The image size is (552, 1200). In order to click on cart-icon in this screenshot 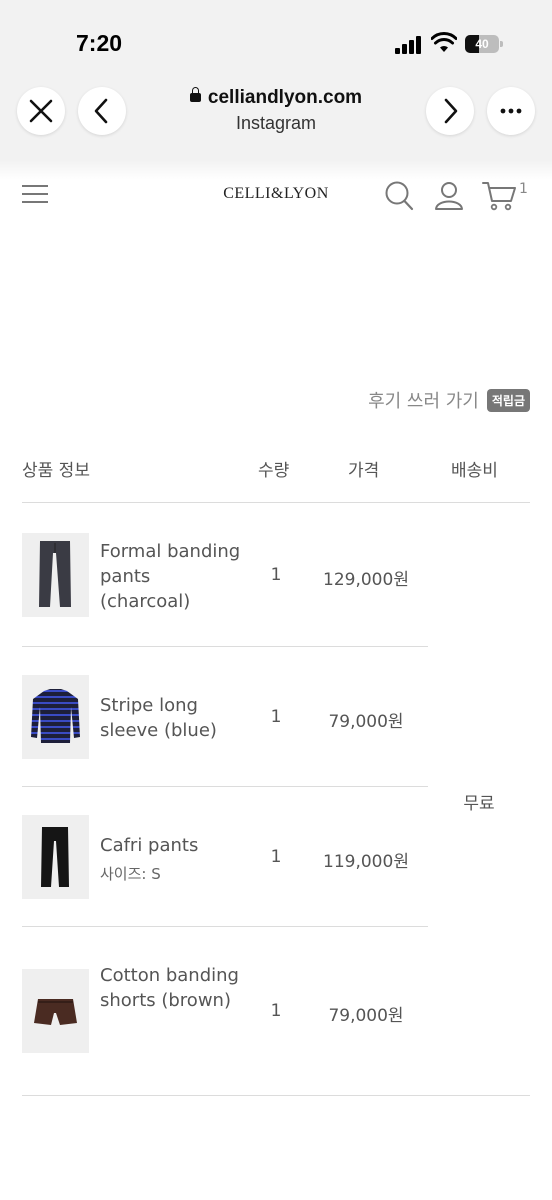, I will do `click(500, 196)`.